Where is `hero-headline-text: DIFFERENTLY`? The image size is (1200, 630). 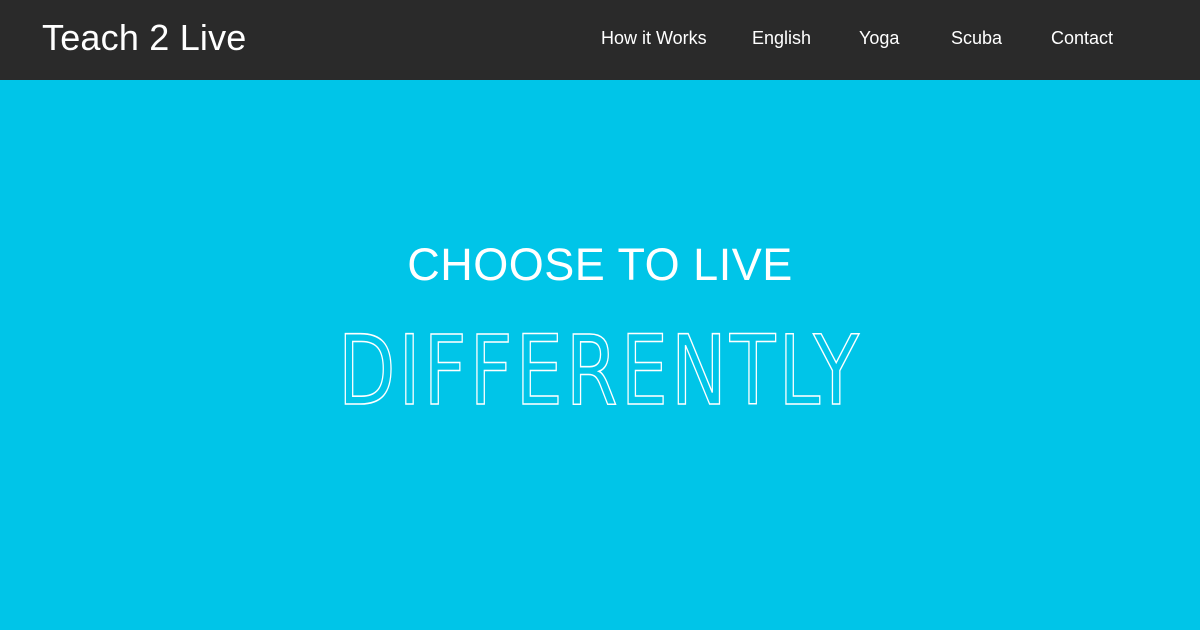 hero-headline-text: DIFFERENTLY is located at coordinates (600, 364).